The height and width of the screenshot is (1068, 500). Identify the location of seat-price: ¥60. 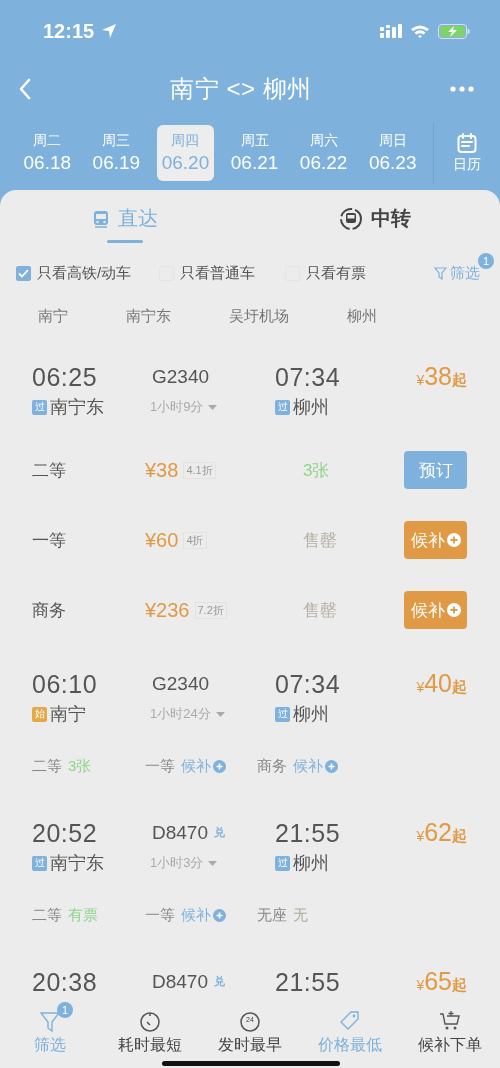
(162, 540).